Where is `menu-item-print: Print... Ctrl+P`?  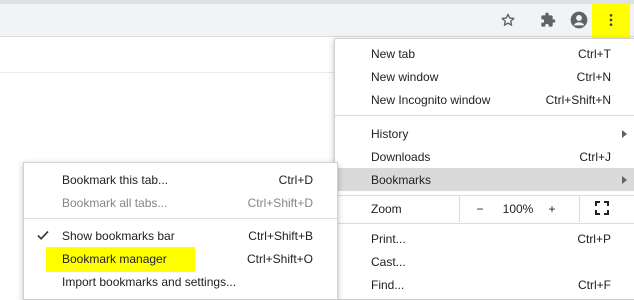 menu-item-print: Print... Ctrl+P is located at coordinates (484, 238).